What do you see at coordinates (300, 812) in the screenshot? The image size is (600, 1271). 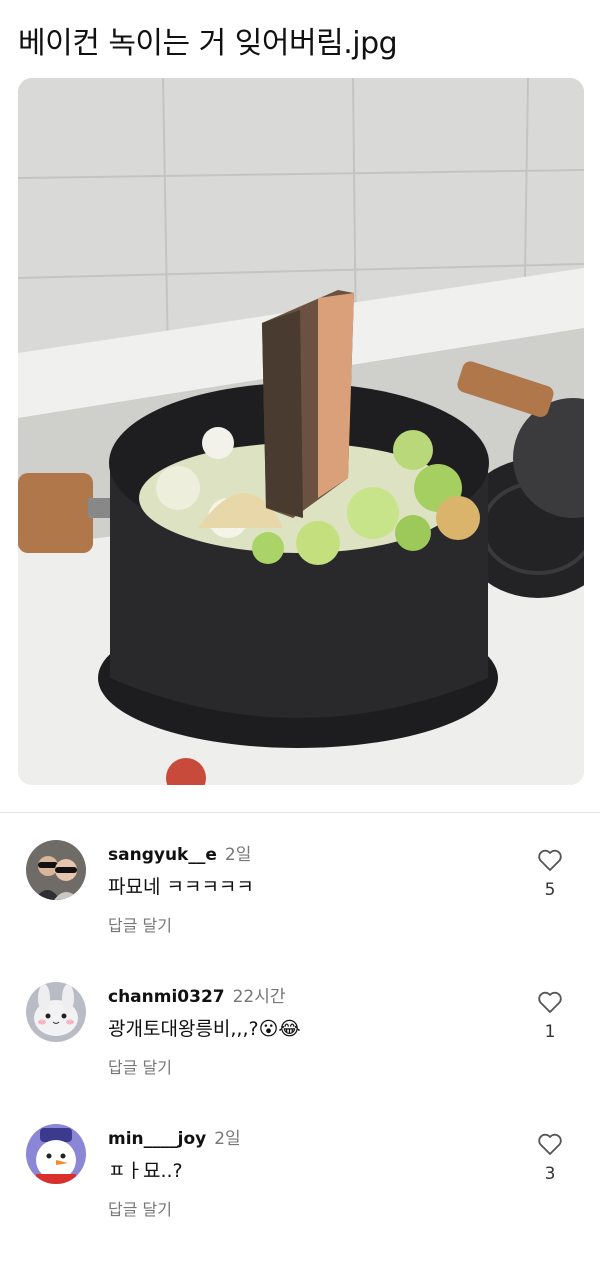 I see `divider` at bounding box center [300, 812].